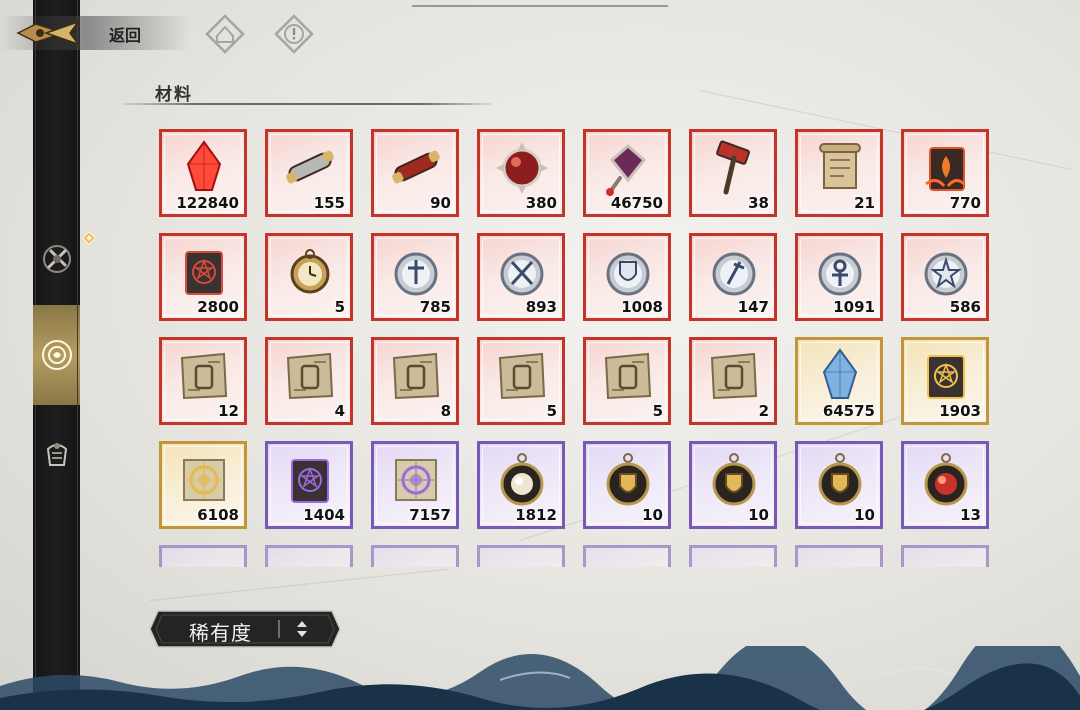 This screenshot has width=1080, height=710. I want to click on item-tile: 155, so click(309, 173).